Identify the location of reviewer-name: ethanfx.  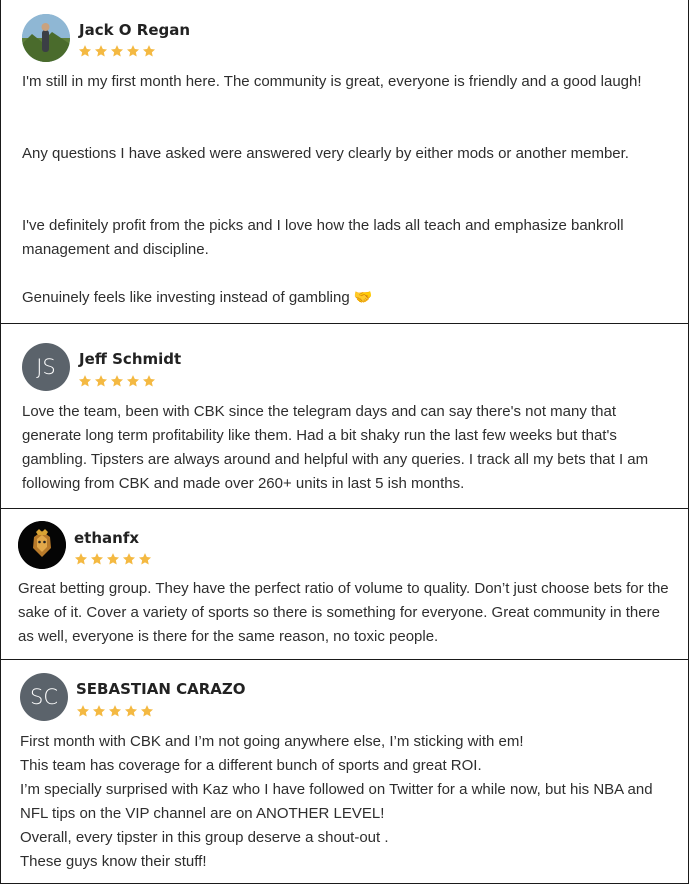
(107, 538).